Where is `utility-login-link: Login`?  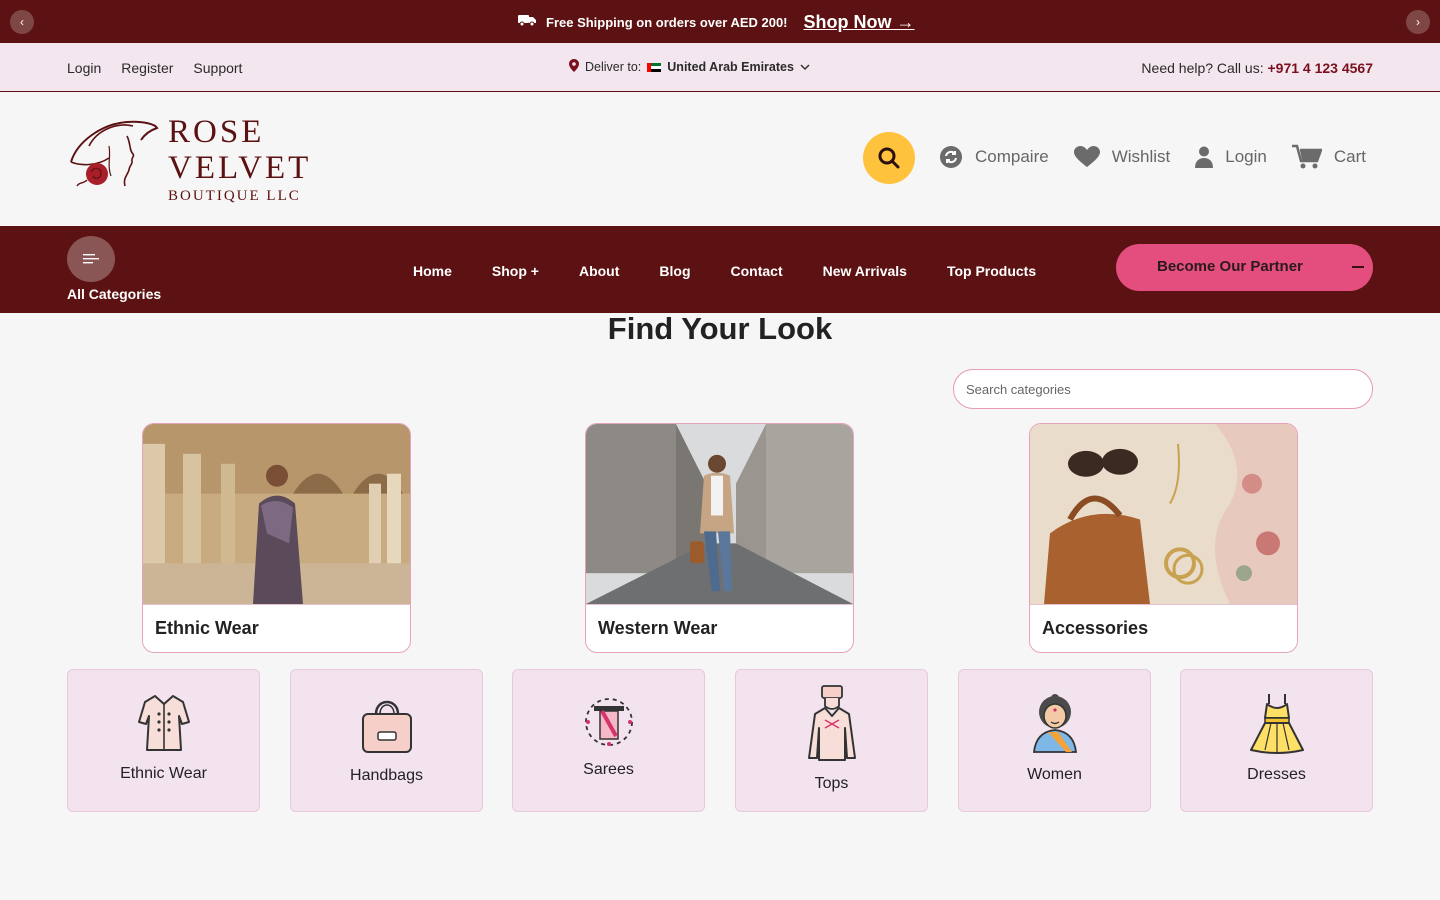
utility-login-link: Login is located at coordinates (84, 68).